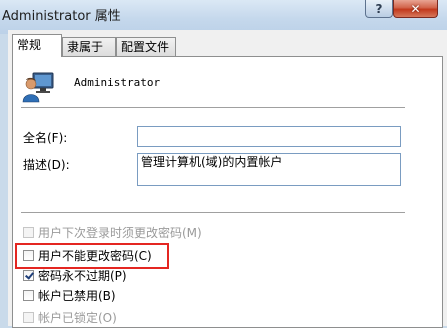 Image resolution: width=447 pixels, height=328 pixels. I want to click on tab-profile: 配置文件, so click(146, 46).